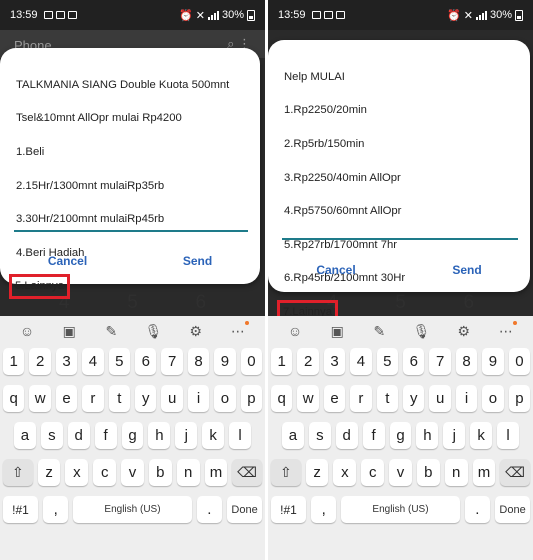  What do you see at coordinates (77, 472) in the screenshot?
I see `key: x` at bounding box center [77, 472].